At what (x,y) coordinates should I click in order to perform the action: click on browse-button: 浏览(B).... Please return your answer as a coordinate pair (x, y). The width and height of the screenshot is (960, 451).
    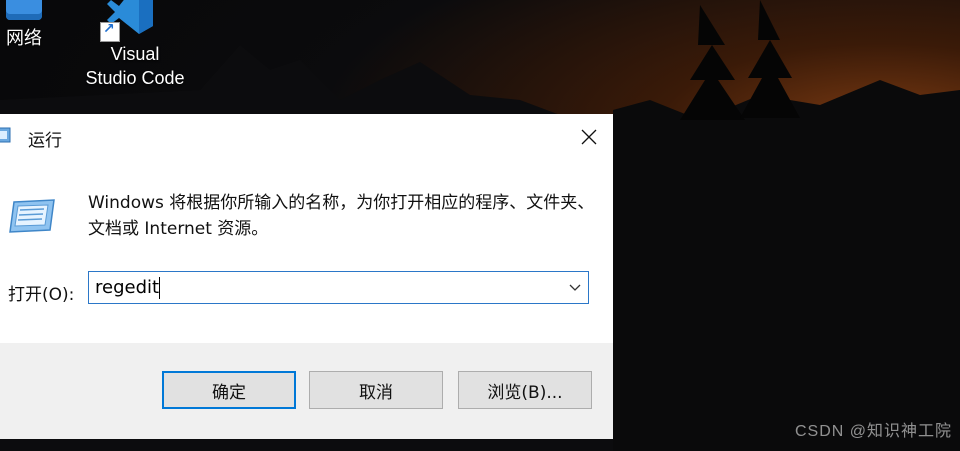
    Looking at the image, I should click on (525, 390).